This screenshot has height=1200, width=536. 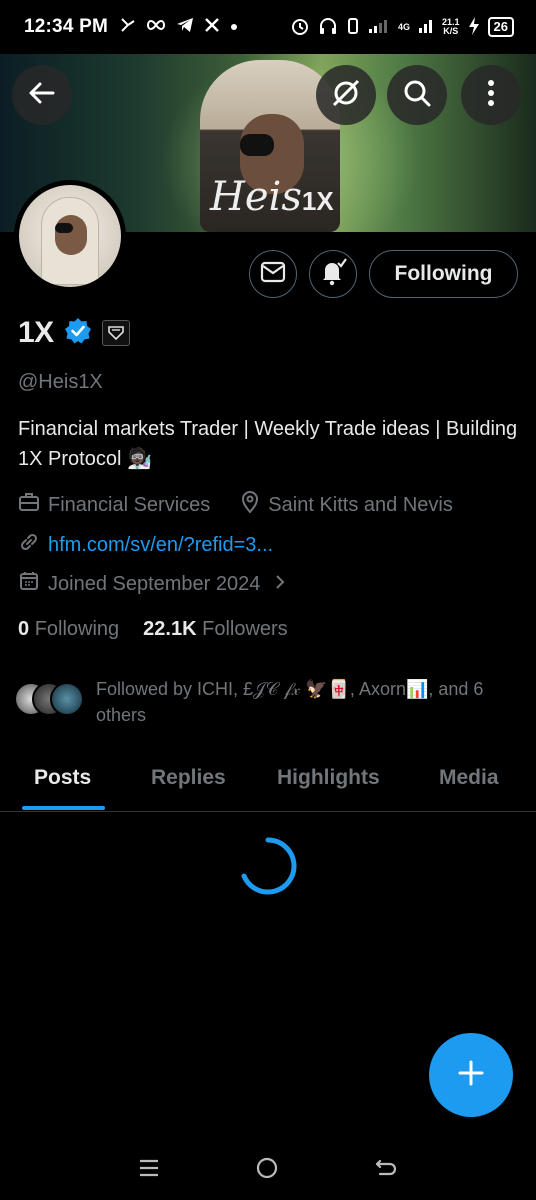 I want to click on home-icon, so click(x=267, y=1170).